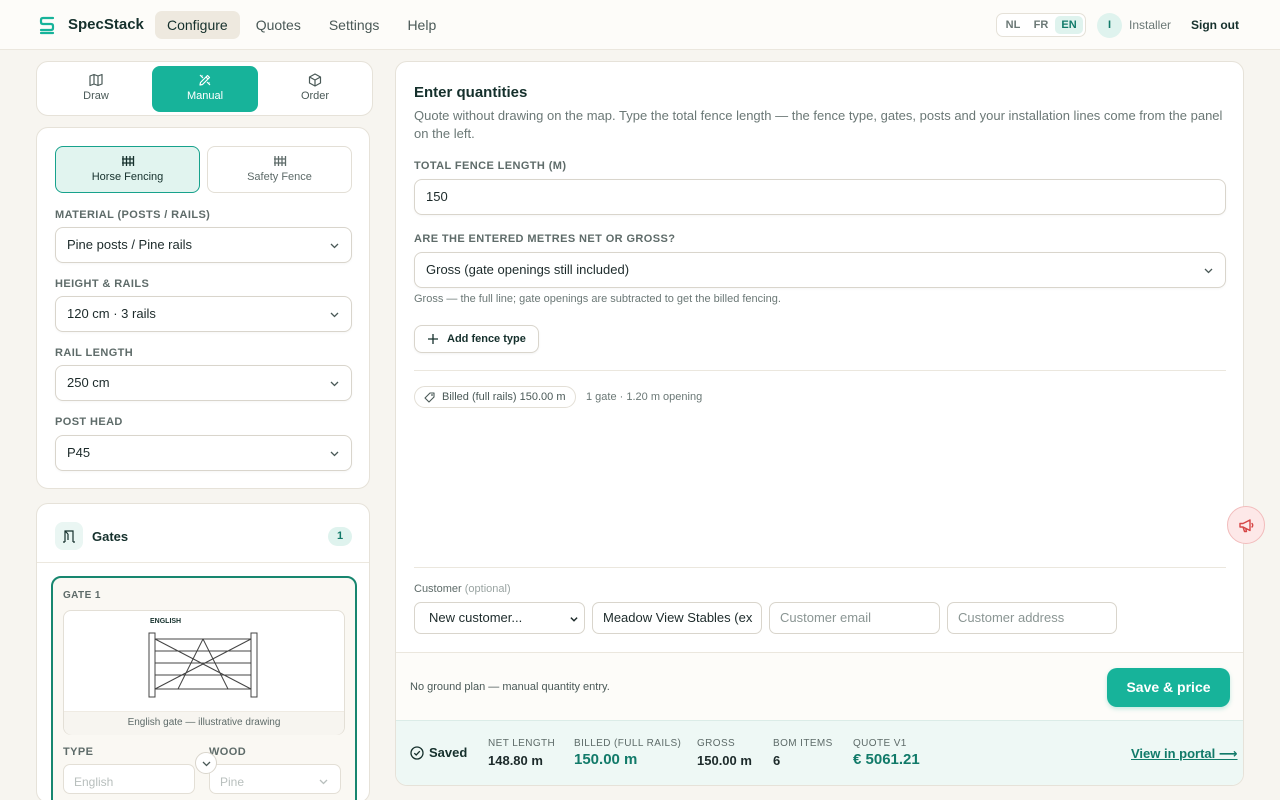 The image size is (1280, 800). What do you see at coordinates (1013, 25) in the screenshot?
I see `lang-nl: NL` at bounding box center [1013, 25].